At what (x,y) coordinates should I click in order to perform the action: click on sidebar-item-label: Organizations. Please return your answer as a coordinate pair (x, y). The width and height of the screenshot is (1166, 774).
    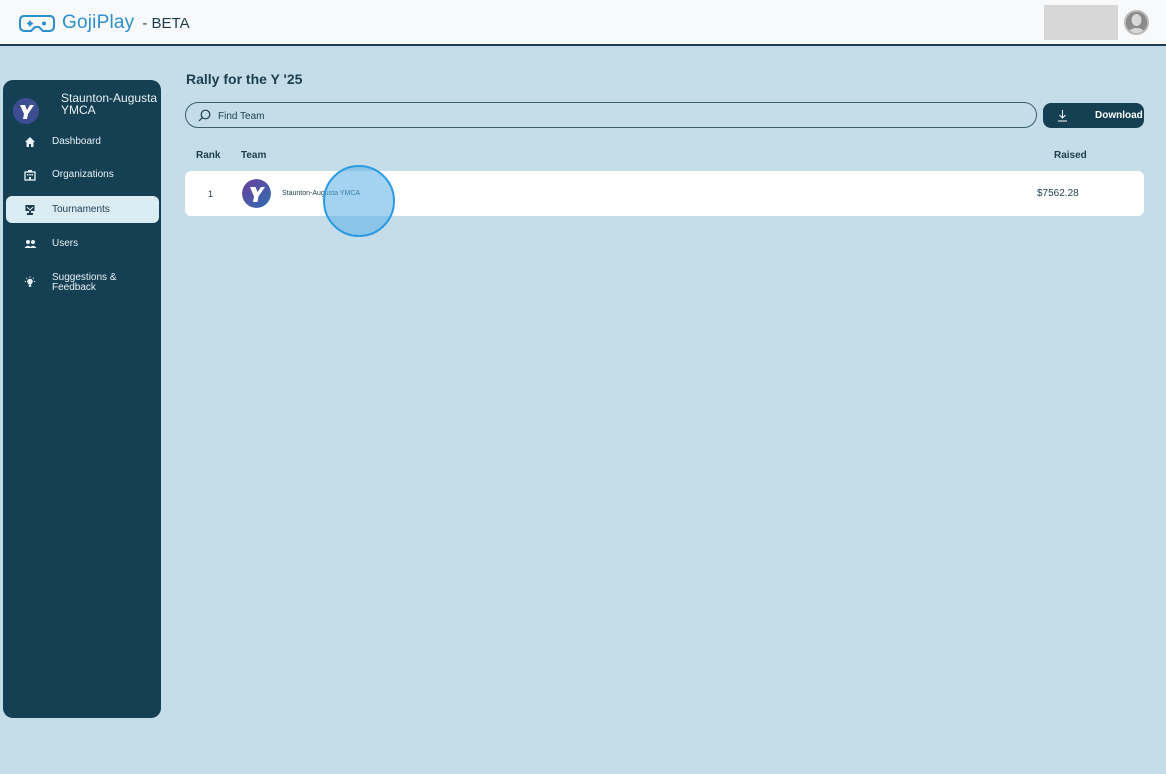
    Looking at the image, I should click on (83, 174).